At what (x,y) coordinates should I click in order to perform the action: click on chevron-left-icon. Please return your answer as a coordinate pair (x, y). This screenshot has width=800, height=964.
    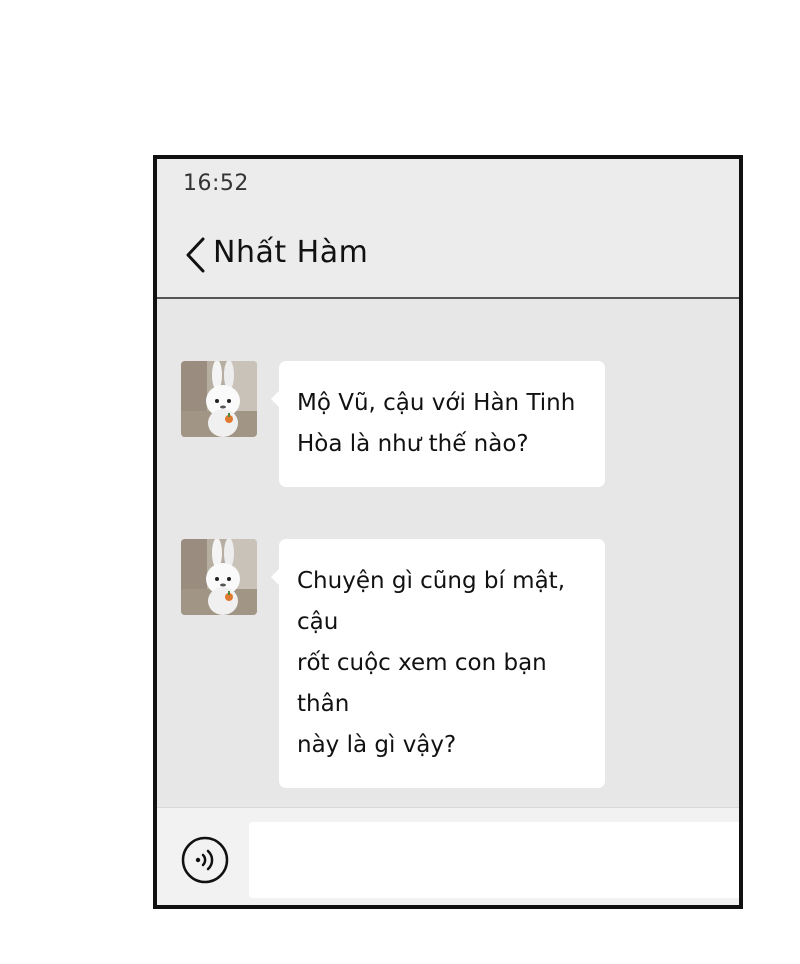
    Looking at the image, I should click on (196, 255).